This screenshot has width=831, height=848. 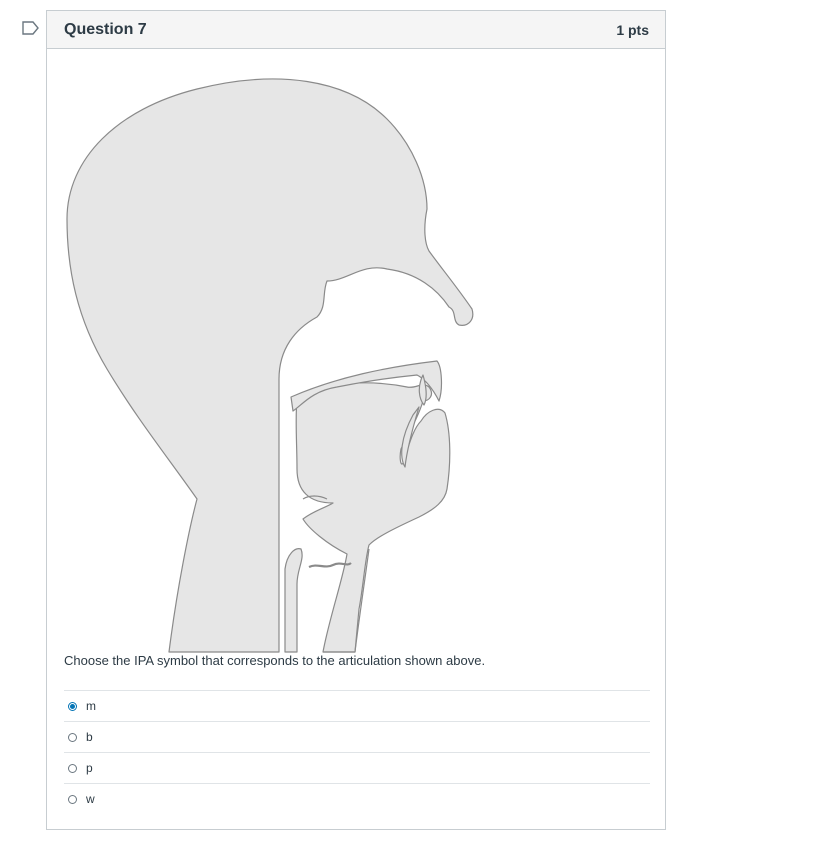 What do you see at coordinates (373, 517) in the screenshot?
I see `jaw-and-tongue` at bounding box center [373, 517].